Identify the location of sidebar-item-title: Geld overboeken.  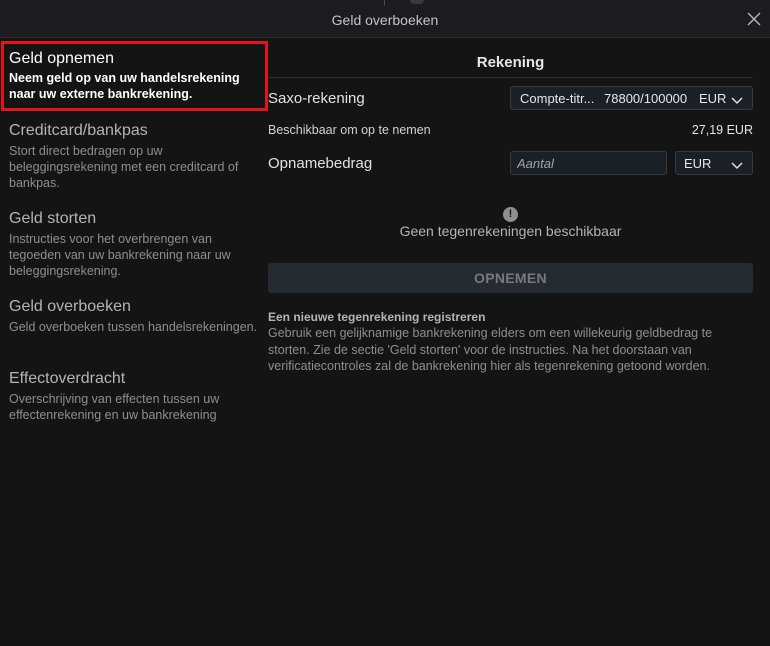
(70, 306).